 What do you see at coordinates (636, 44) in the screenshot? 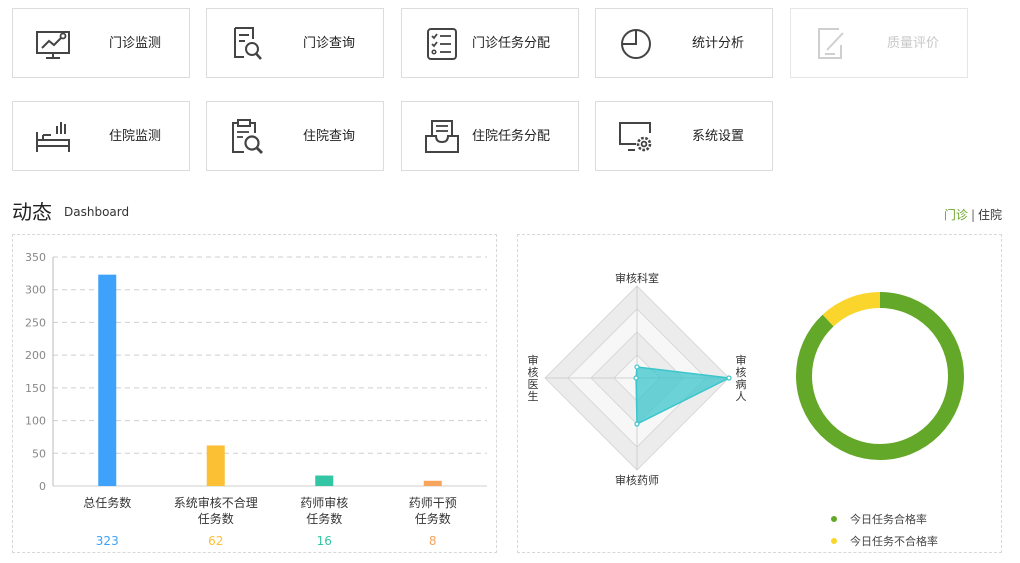
I see `pie-chart-icon` at bounding box center [636, 44].